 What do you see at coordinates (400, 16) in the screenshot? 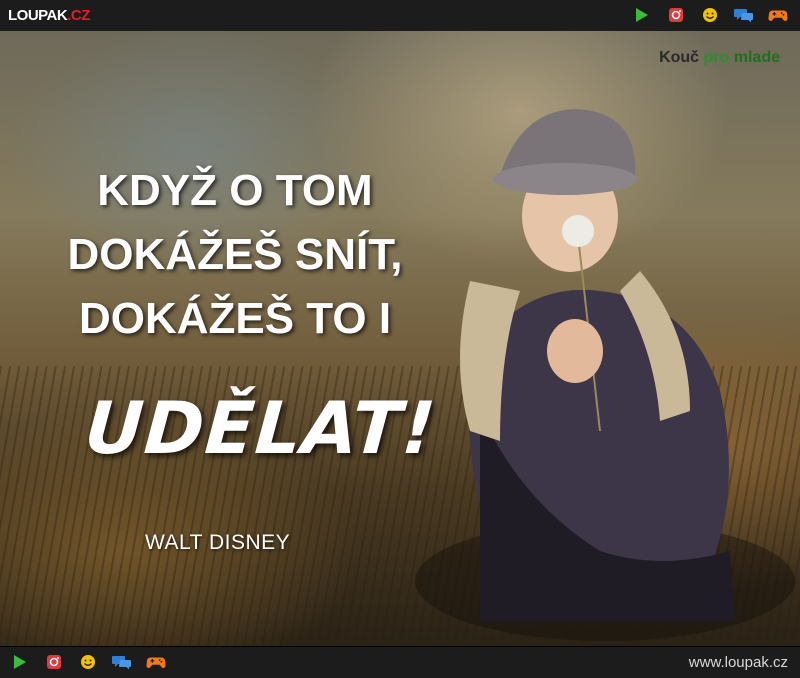
I see `top-bar: LOUPAK.CZ` at bounding box center [400, 16].